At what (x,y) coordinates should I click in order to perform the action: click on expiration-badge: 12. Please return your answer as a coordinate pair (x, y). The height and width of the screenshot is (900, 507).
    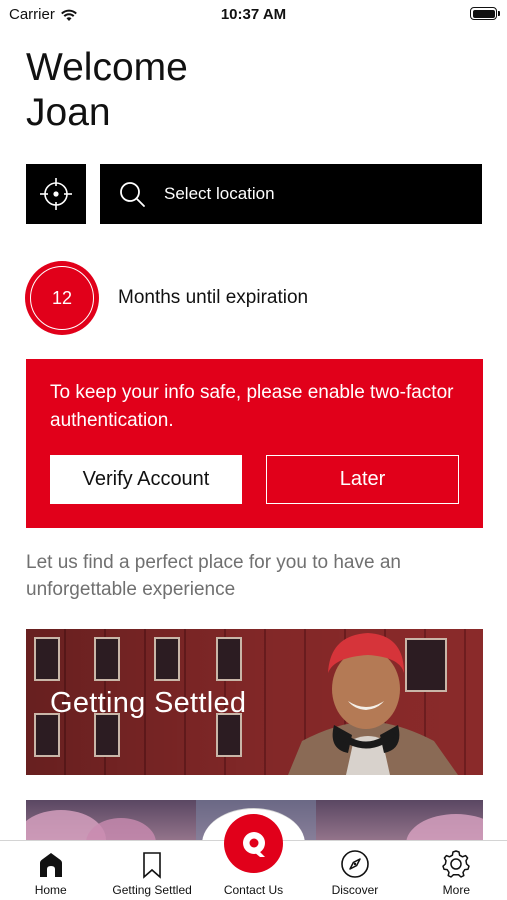
    Looking at the image, I should click on (62, 298).